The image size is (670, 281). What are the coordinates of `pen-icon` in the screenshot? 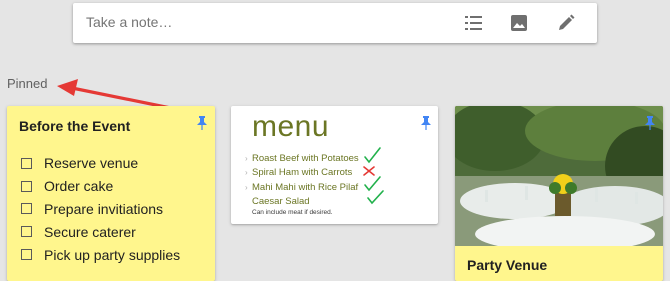 It's located at (566, 23).